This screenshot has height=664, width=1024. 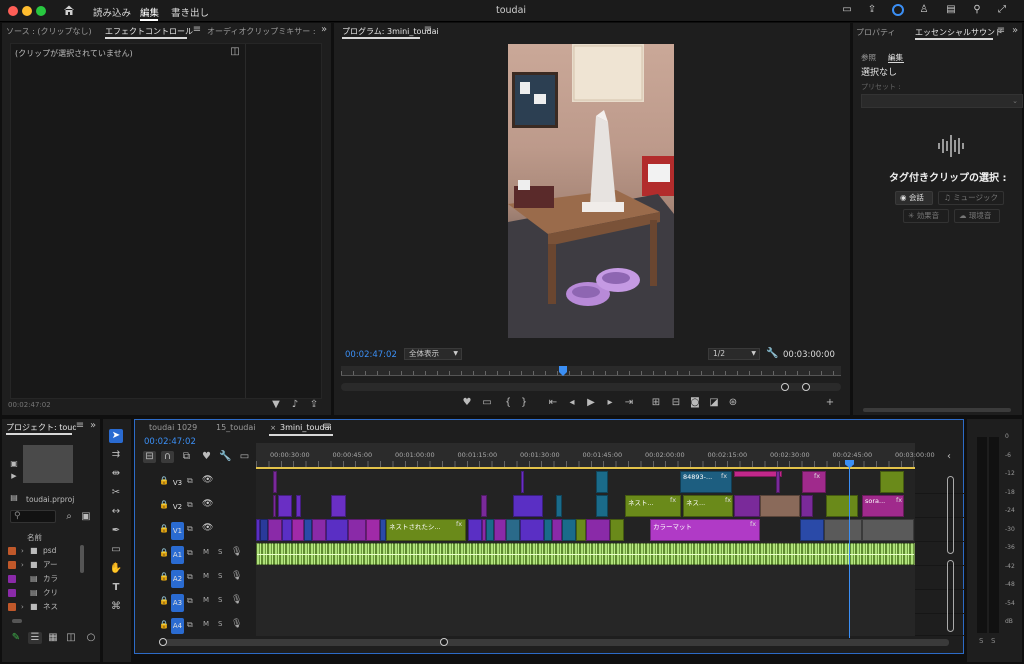 I want to click on freeform-view-icon: ◫, so click(x=71, y=638).